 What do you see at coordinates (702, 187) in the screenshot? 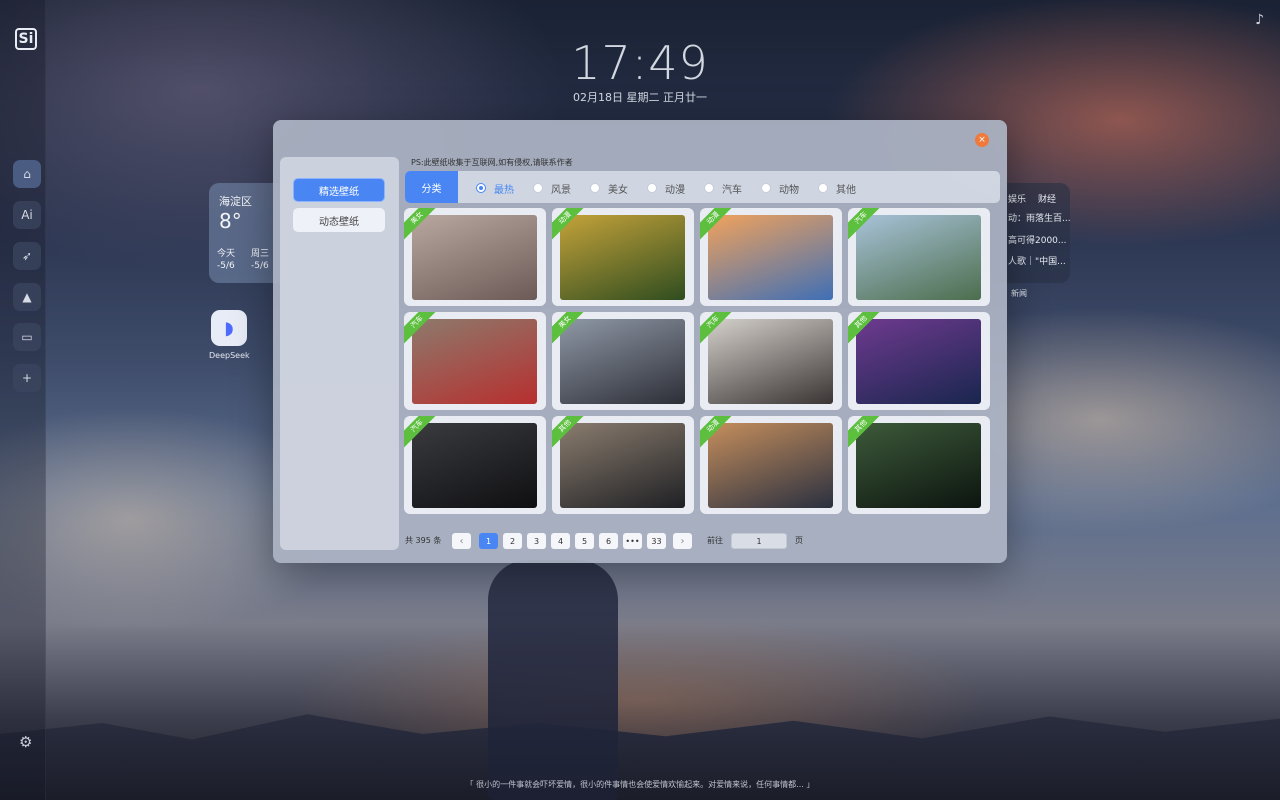
I see `category-bar: 分类 最热 风景 美女 动漫 汽车 动物 其他` at bounding box center [702, 187].